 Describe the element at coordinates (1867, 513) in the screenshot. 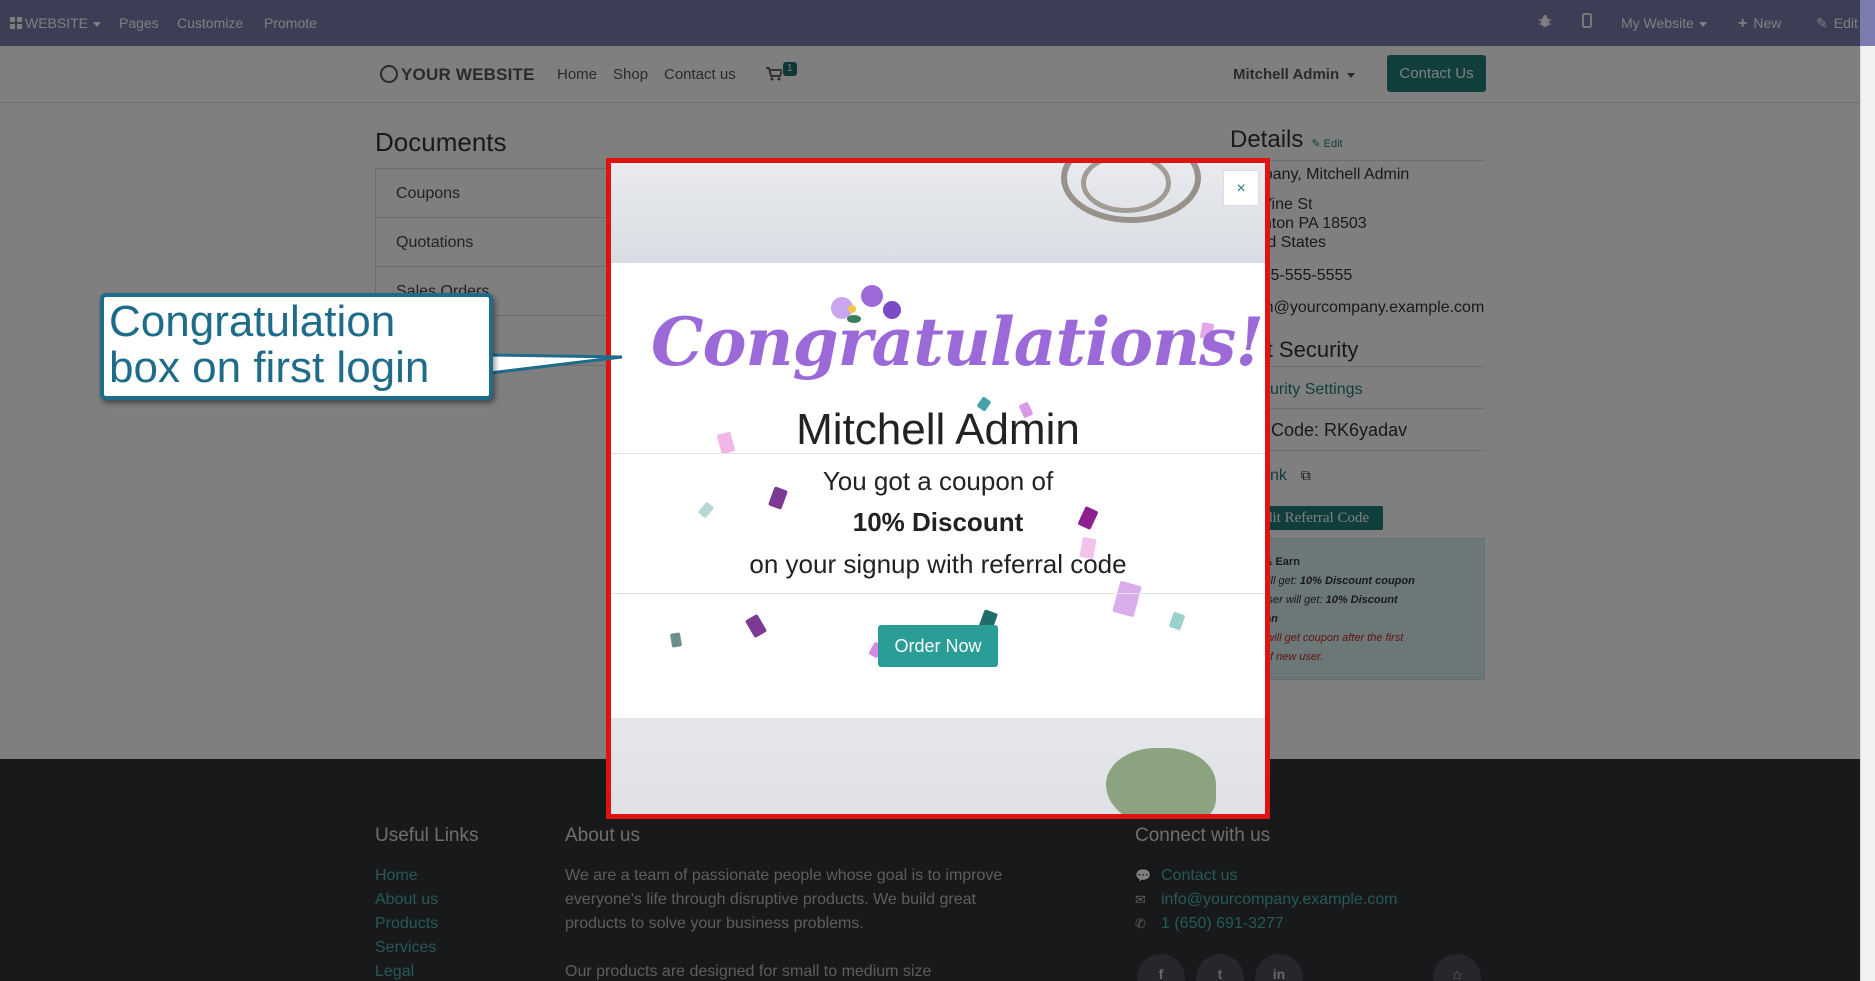

I see `scrollbar` at that location.